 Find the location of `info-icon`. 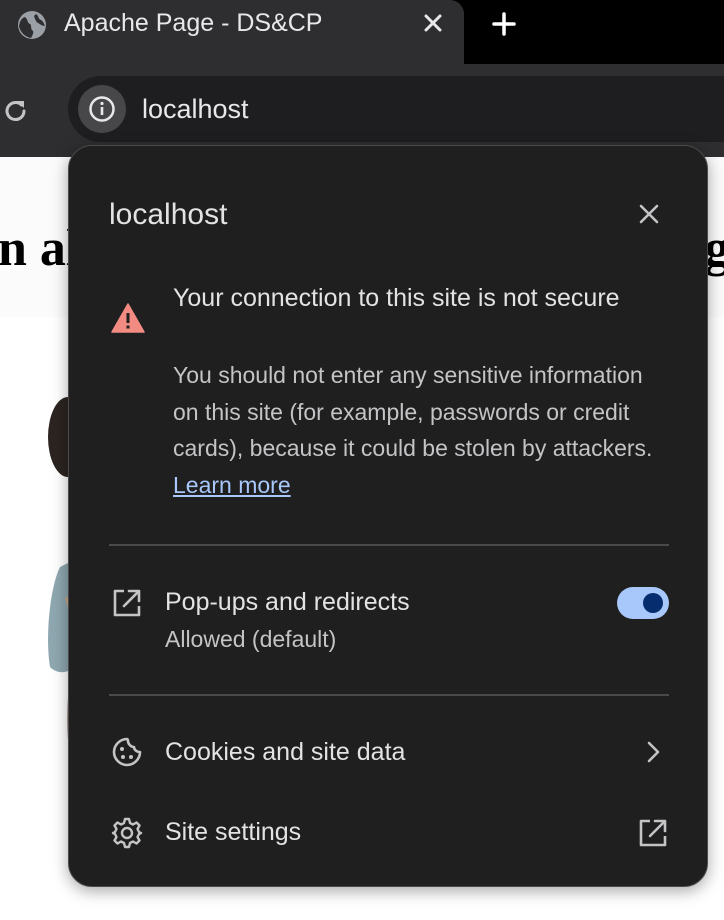

info-icon is located at coordinates (102, 109).